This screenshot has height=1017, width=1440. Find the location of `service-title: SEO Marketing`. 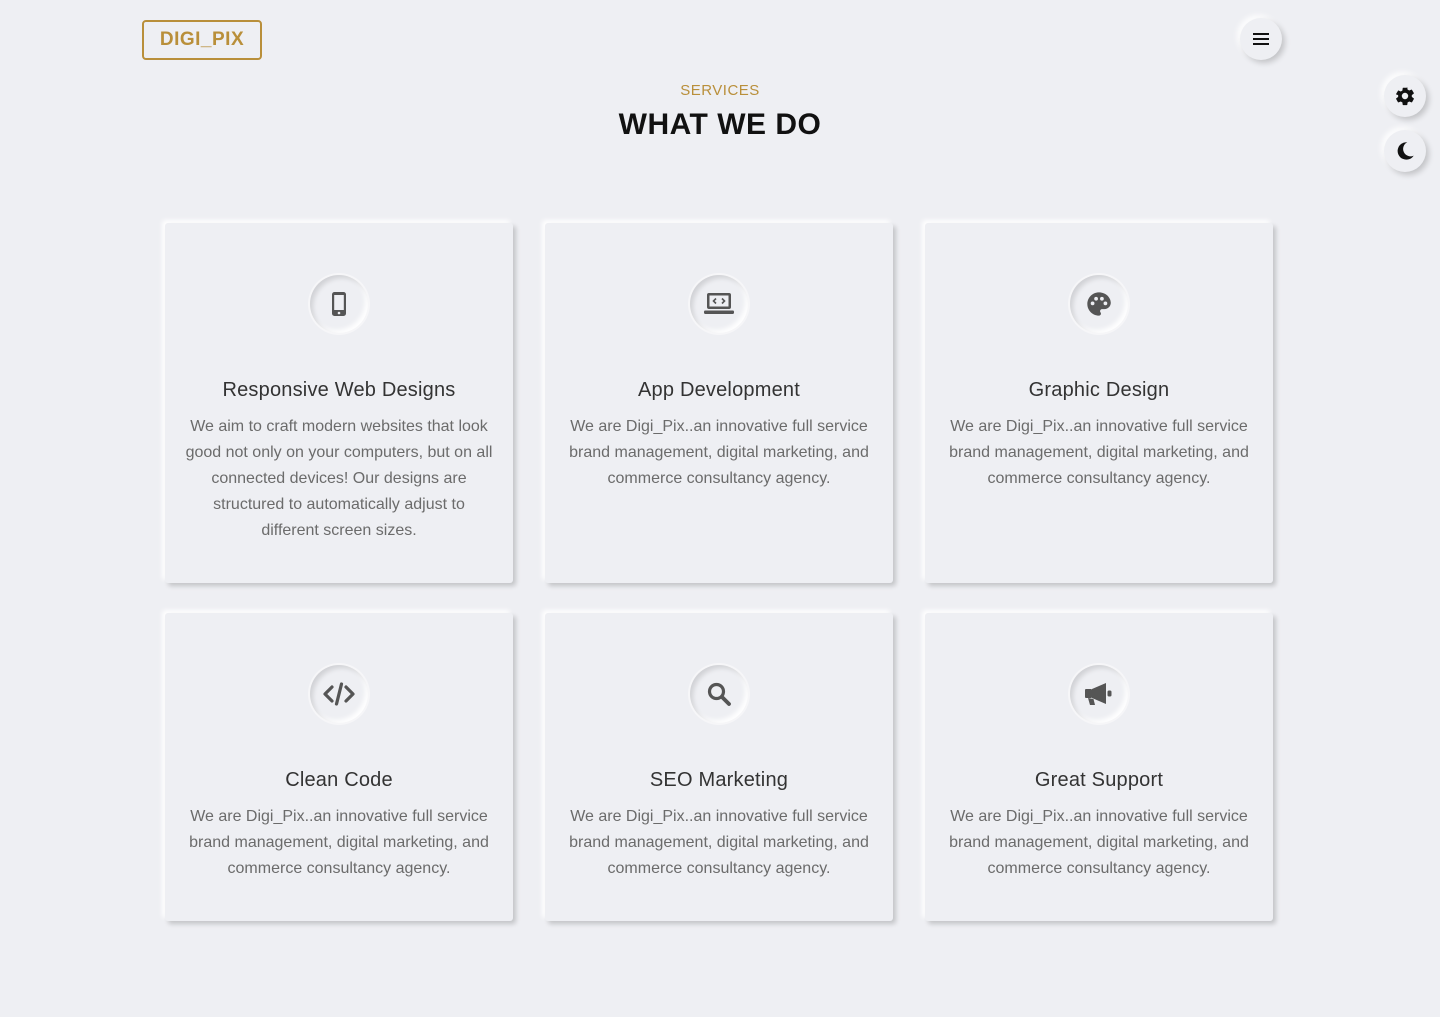

service-title: SEO Marketing is located at coordinates (719, 780).